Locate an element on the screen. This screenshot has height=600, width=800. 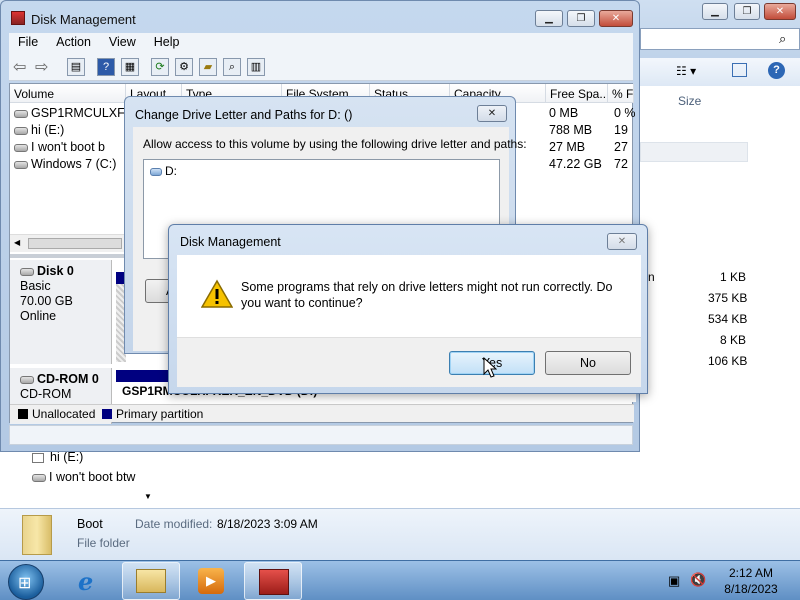
menu-view: View is located at coordinates (122, 43).